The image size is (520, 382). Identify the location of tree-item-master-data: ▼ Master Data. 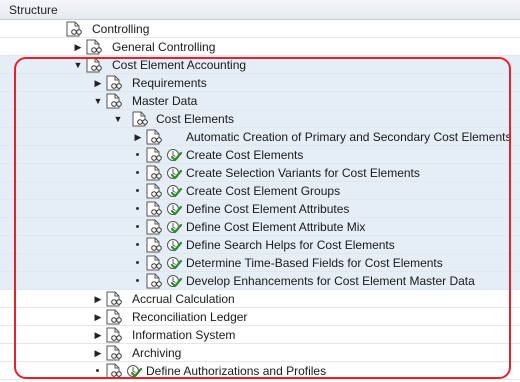
(260, 101).